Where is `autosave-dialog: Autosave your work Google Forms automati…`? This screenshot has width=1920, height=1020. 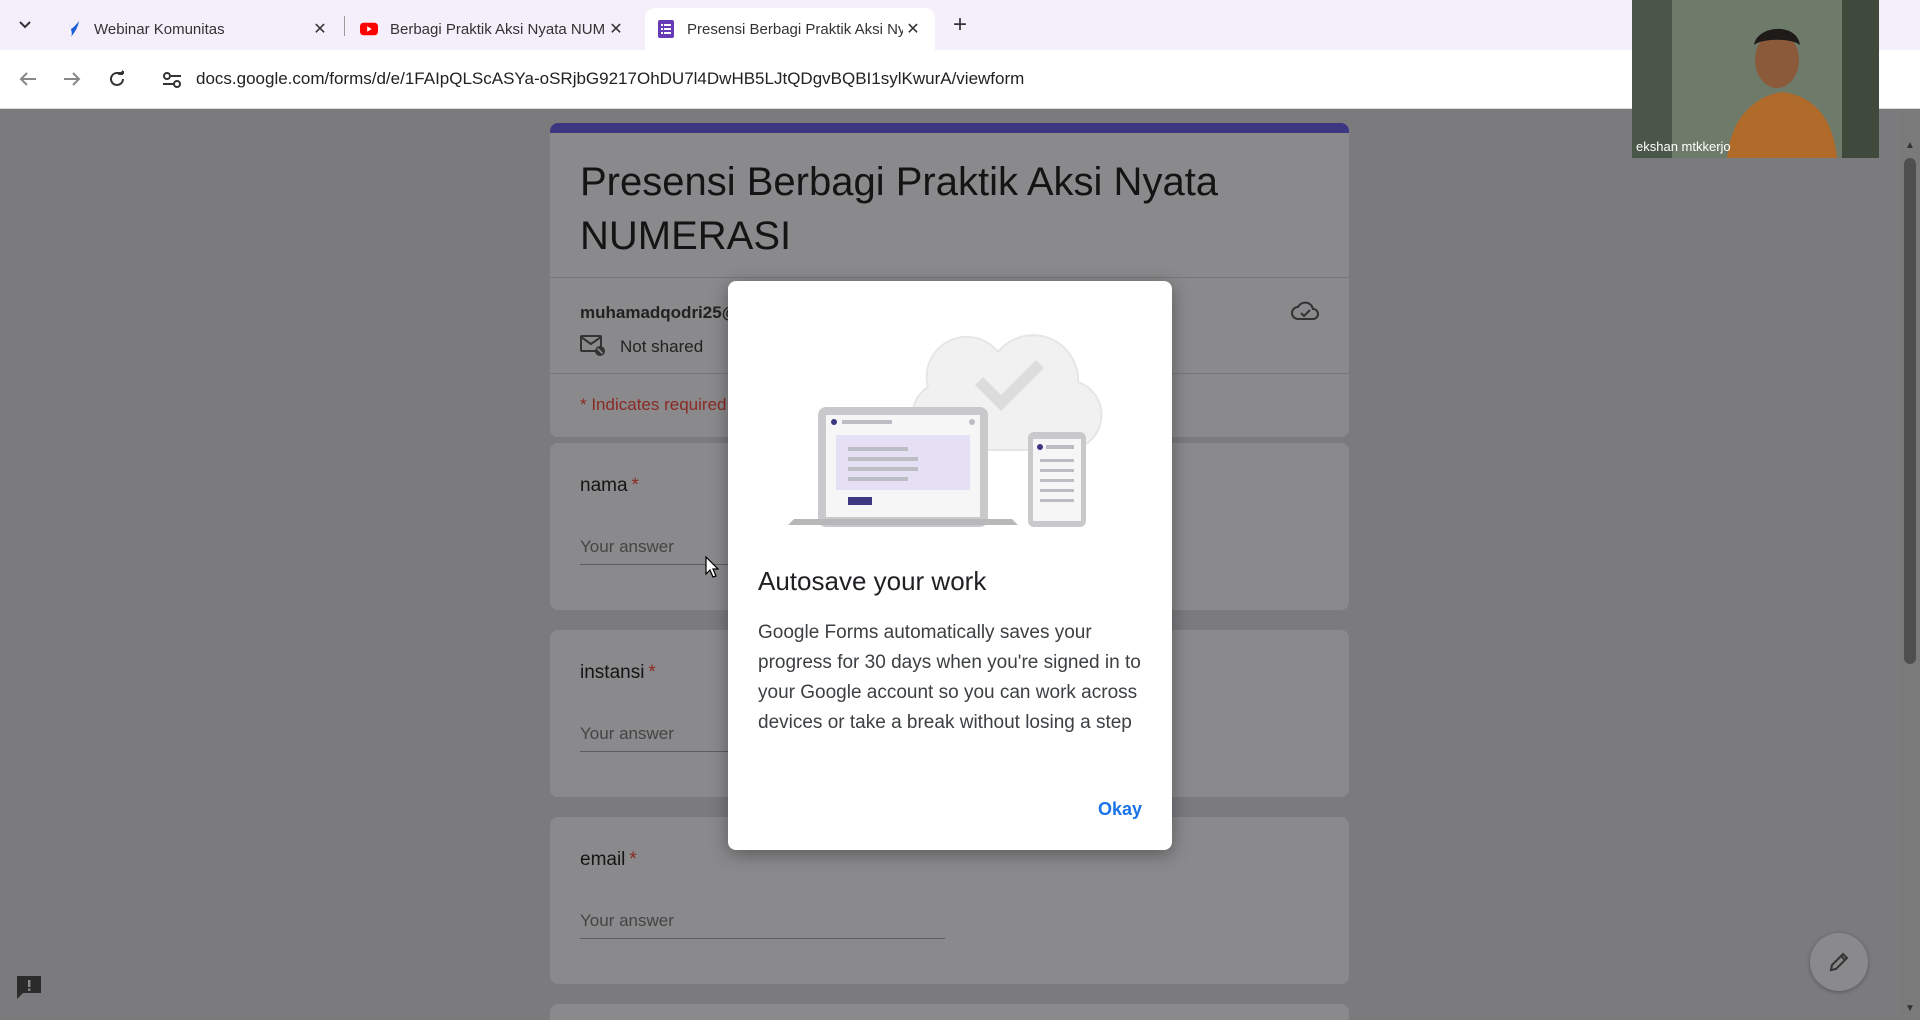 autosave-dialog: Autosave your work Google Forms automati… is located at coordinates (950, 565).